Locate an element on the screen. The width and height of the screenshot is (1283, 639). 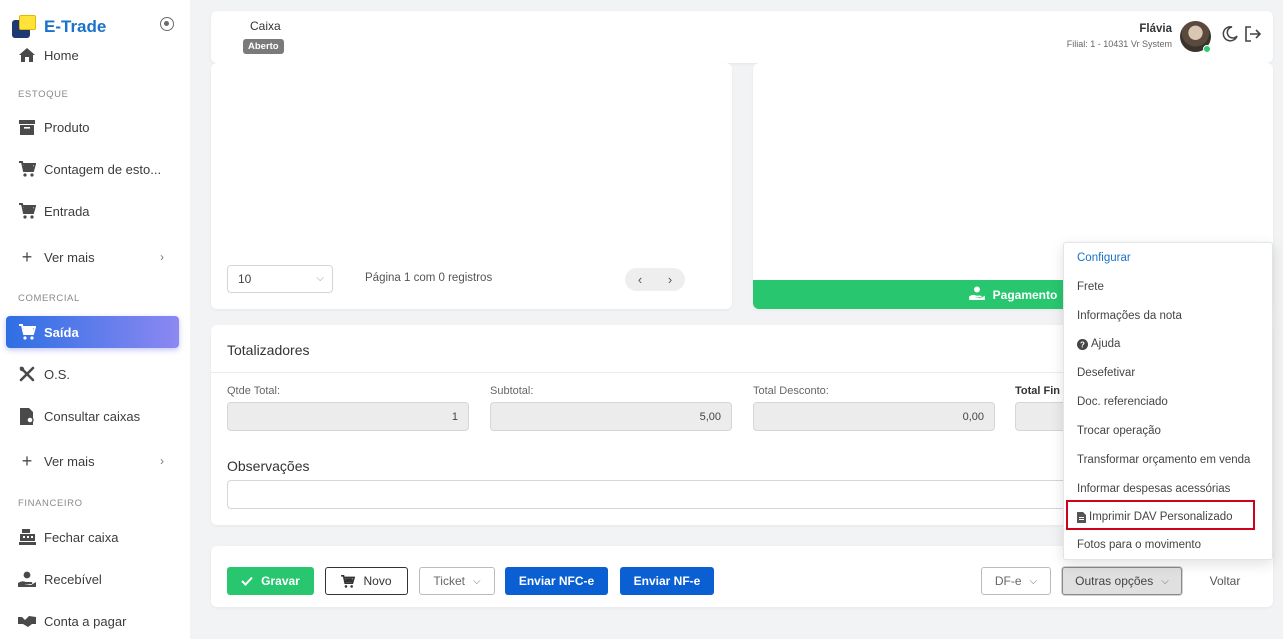
voltar-label: Voltar is located at coordinates (1225, 581).